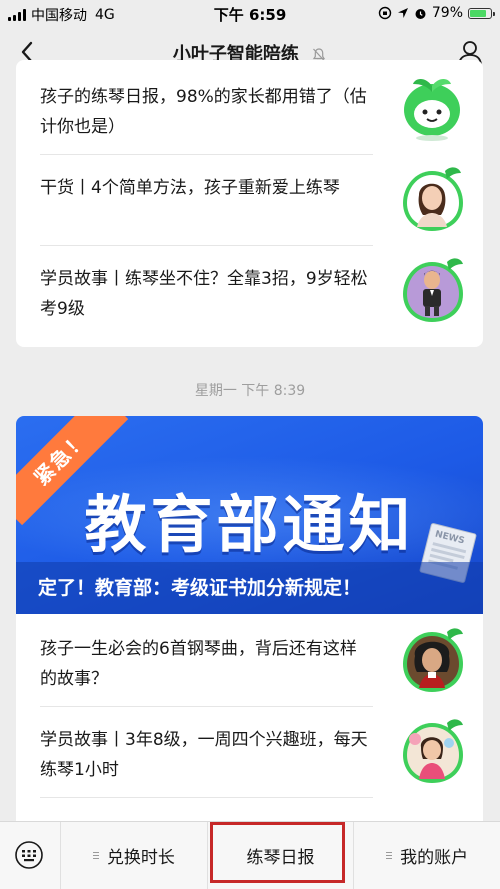 The height and width of the screenshot is (889, 500). What do you see at coordinates (198, 664) in the screenshot?
I see `article-title: 孩子一生必会的6首钢琴曲，背后还有这样的故事？` at bounding box center [198, 664].